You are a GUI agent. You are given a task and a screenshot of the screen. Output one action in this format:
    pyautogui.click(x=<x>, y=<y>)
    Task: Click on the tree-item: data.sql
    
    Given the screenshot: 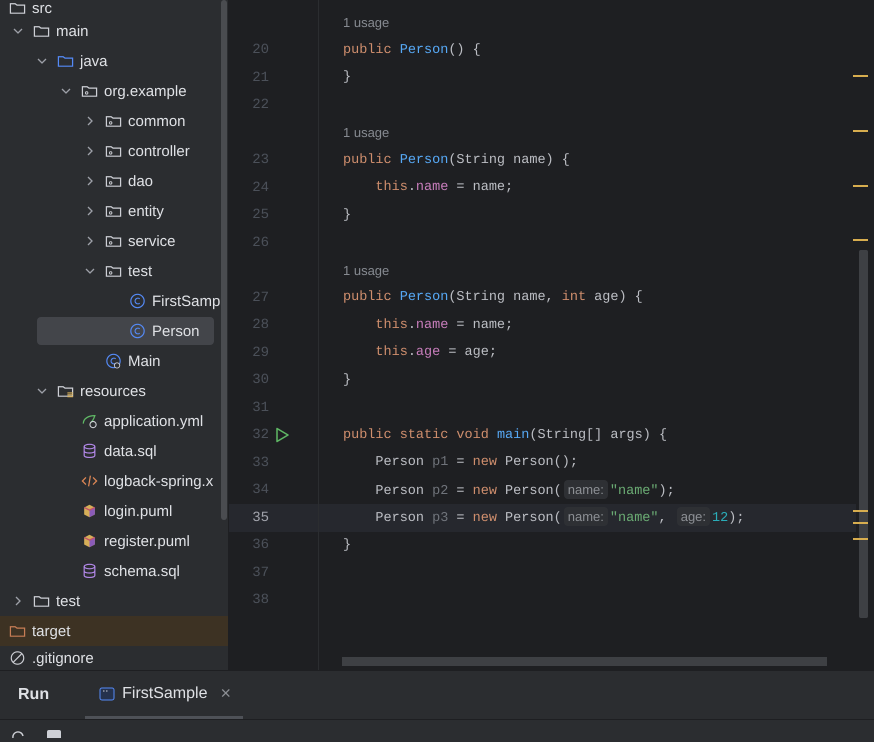 What is the action you would take?
    pyautogui.click(x=119, y=451)
    